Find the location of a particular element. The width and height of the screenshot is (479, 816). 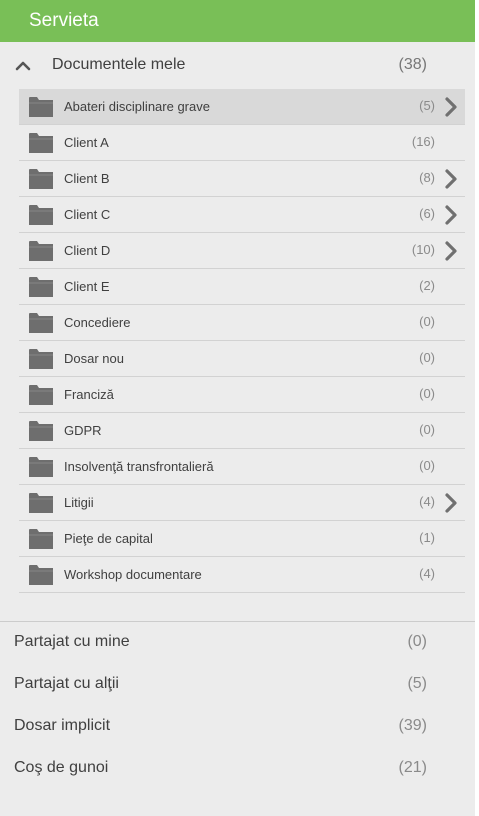

folder-name: Litigii is located at coordinates (79, 502).